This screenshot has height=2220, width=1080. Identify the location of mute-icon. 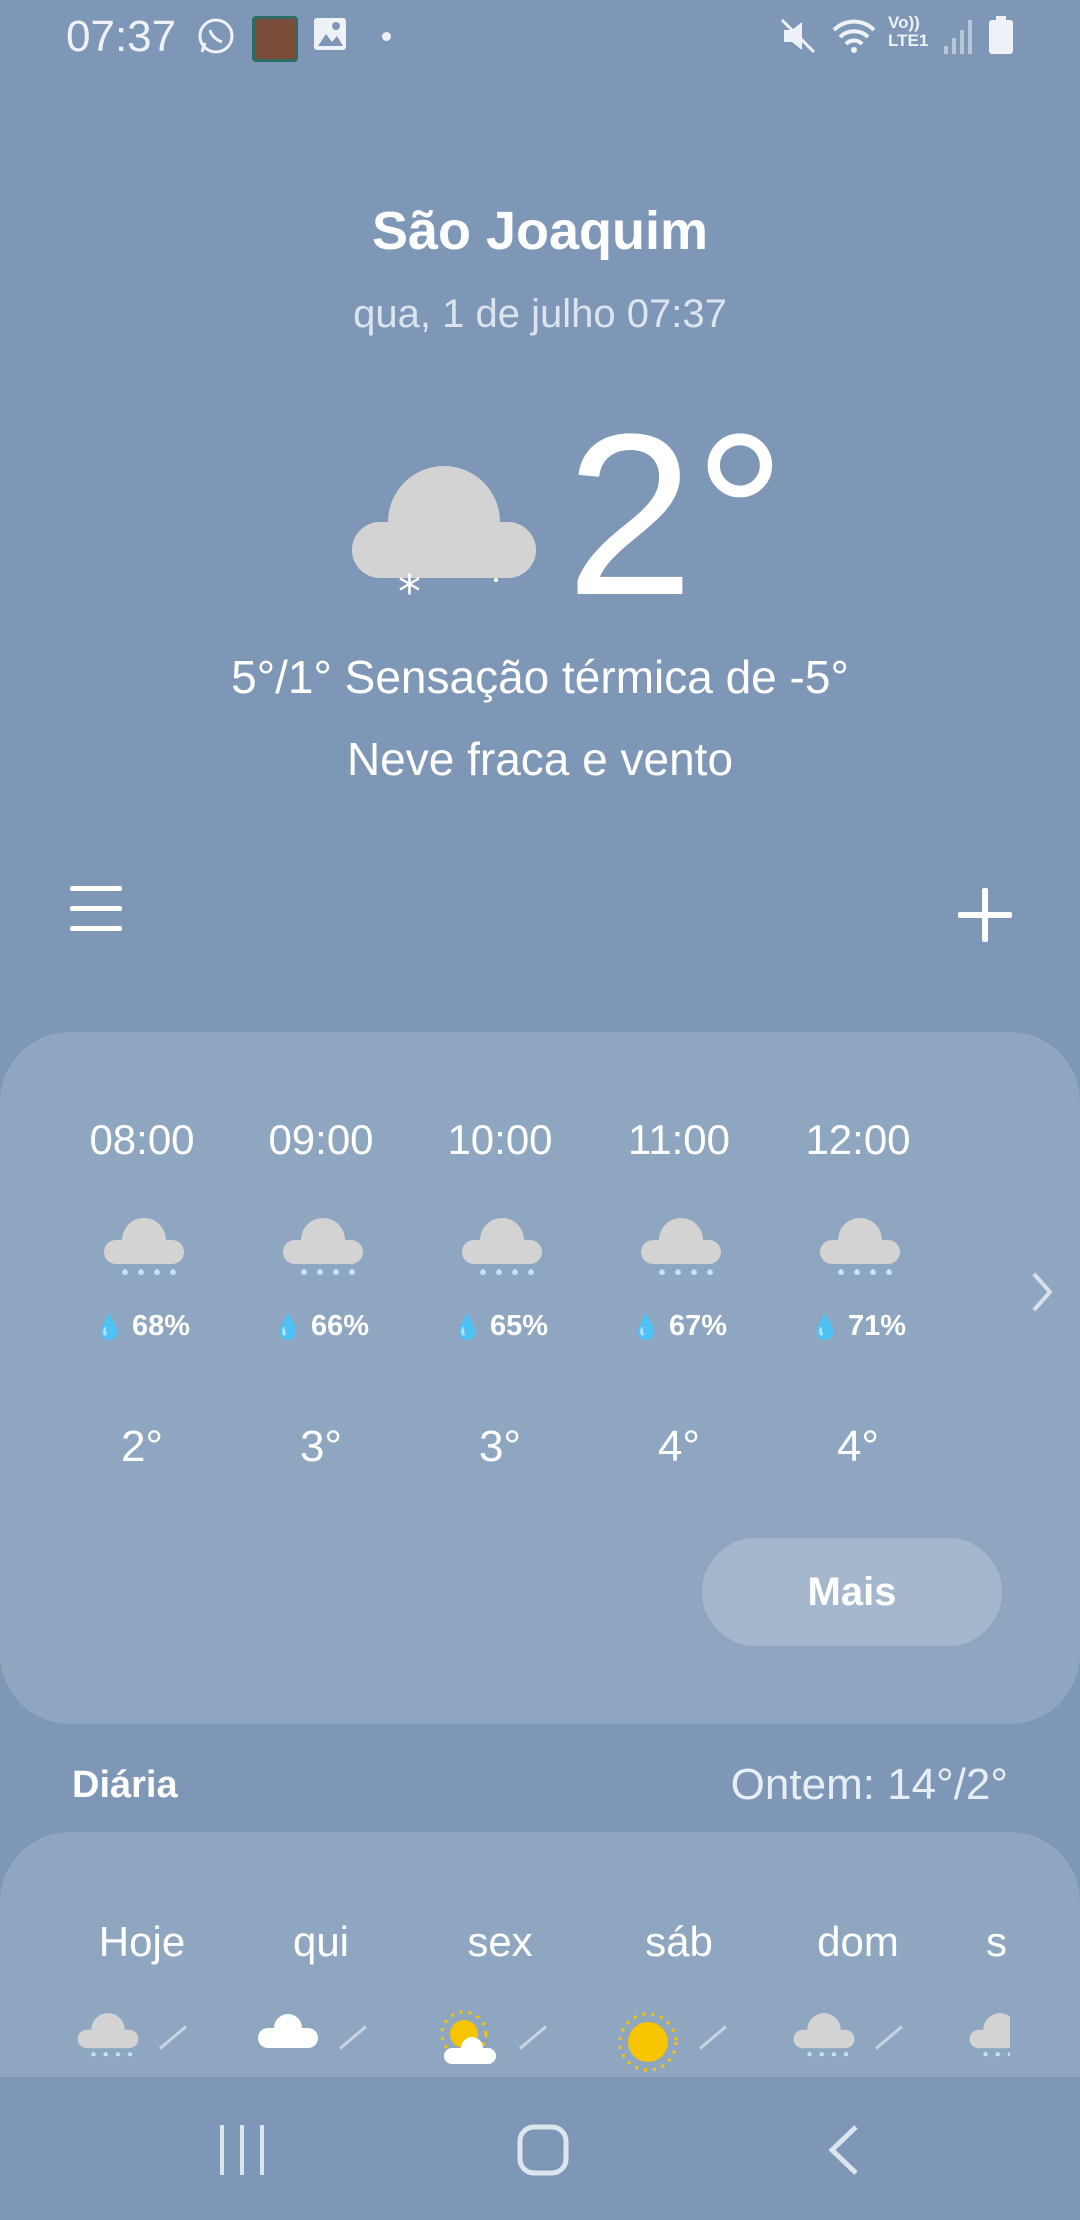
(798, 36).